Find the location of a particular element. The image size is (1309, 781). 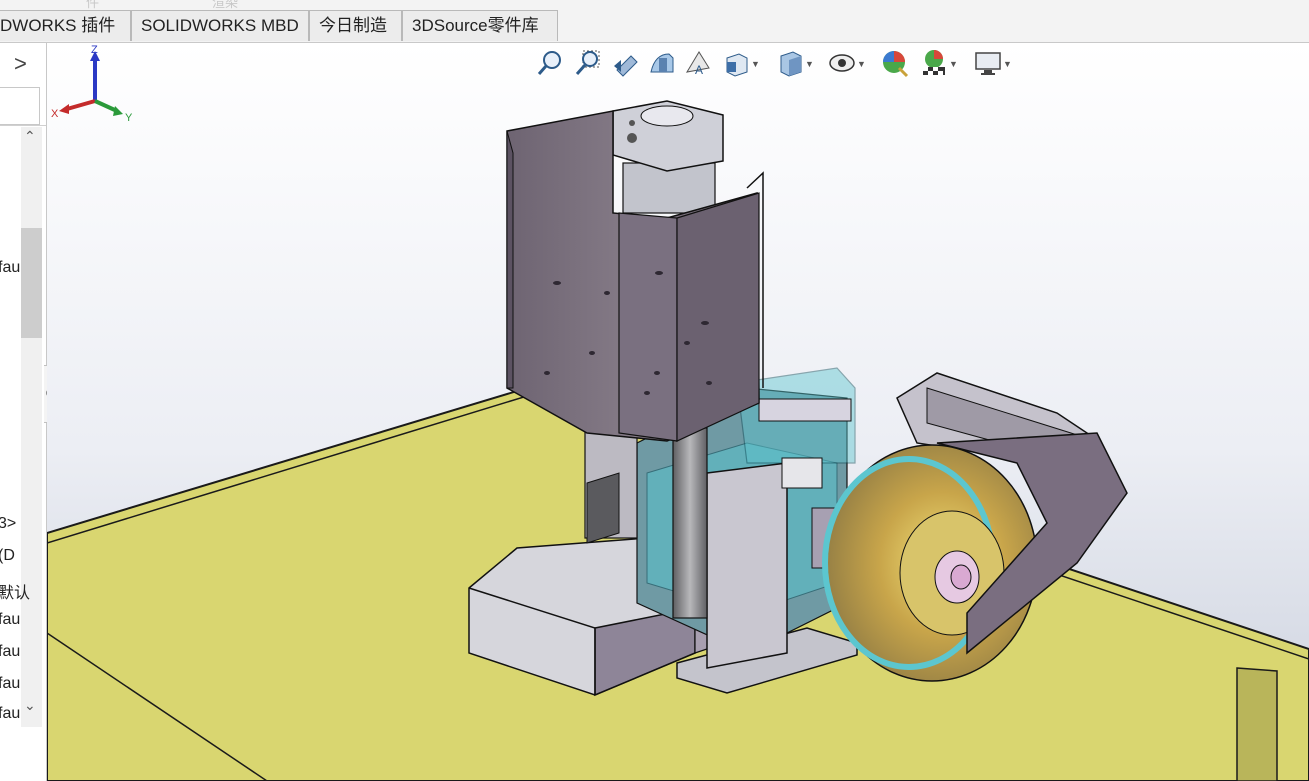

scroll-up-icon: ⌃ is located at coordinates (30, 136).